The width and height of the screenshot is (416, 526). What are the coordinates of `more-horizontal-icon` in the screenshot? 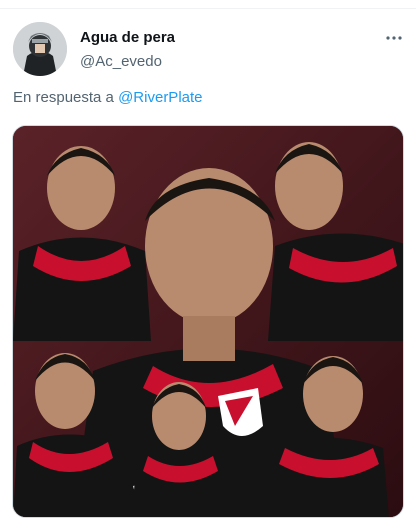 It's located at (394, 38).